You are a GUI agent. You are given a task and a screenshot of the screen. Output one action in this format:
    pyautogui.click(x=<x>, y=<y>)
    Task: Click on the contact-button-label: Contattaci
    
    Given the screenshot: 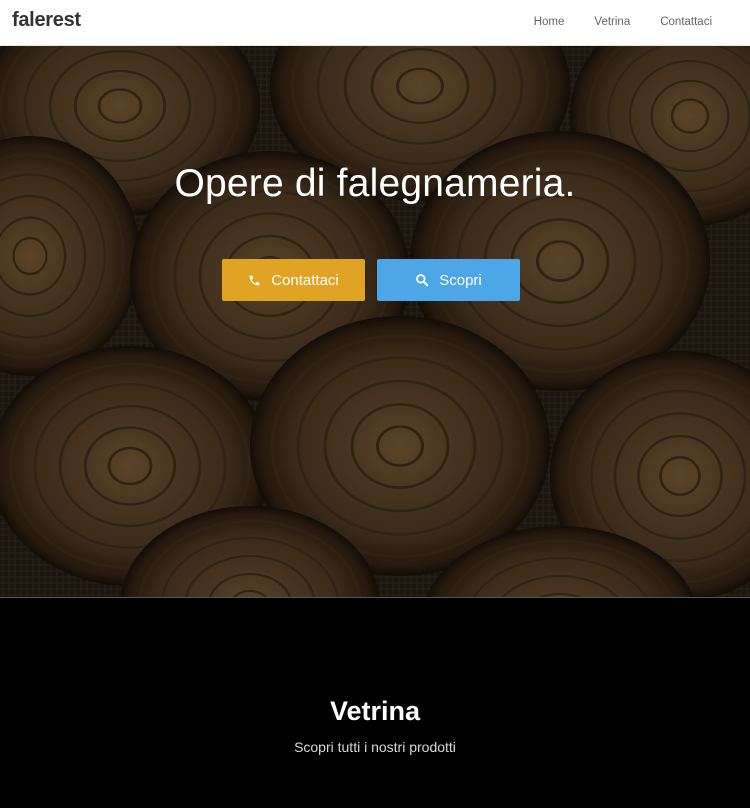 What is the action you would take?
    pyautogui.click(x=305, y=280)
    